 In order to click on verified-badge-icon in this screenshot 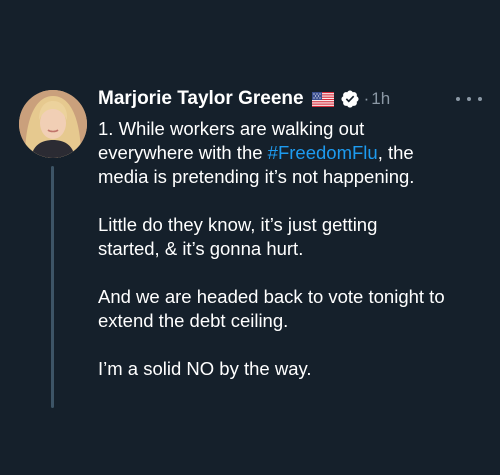, I will do `click(350, 99)`.